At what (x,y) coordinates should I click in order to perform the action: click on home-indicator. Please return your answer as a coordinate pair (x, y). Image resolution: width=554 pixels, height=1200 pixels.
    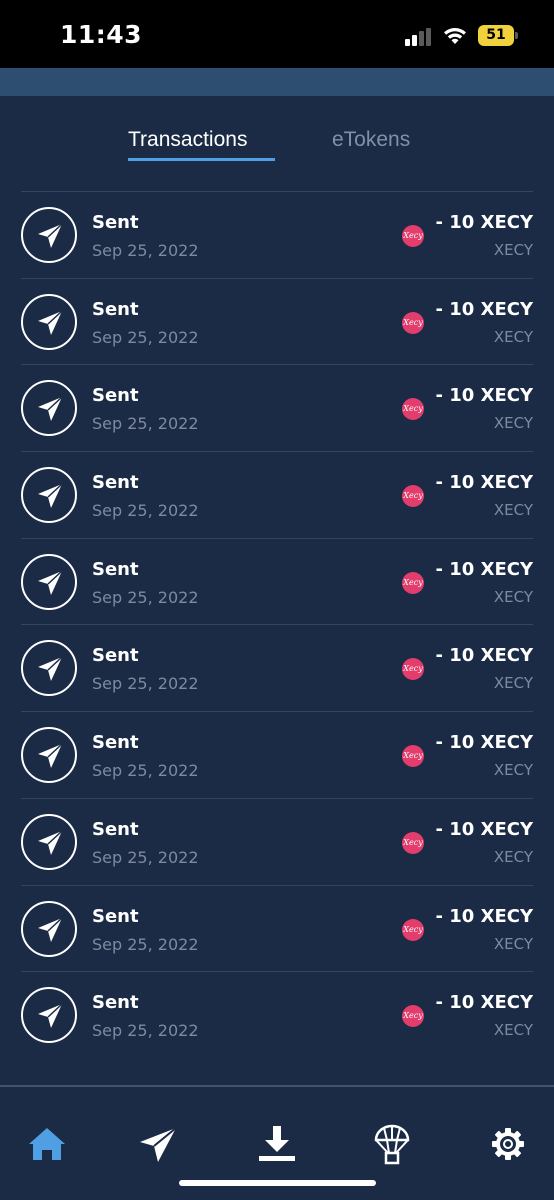
    Looking at the image, I should click on (277, 1183).